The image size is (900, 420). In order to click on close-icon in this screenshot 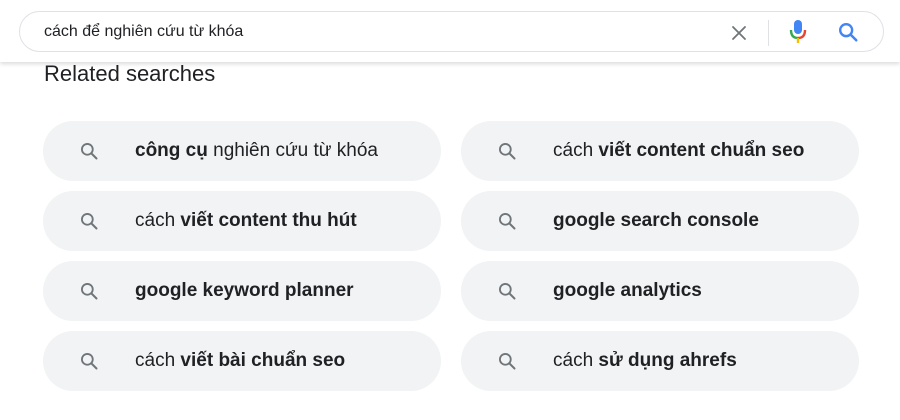, I will do `click(739, 33)`.